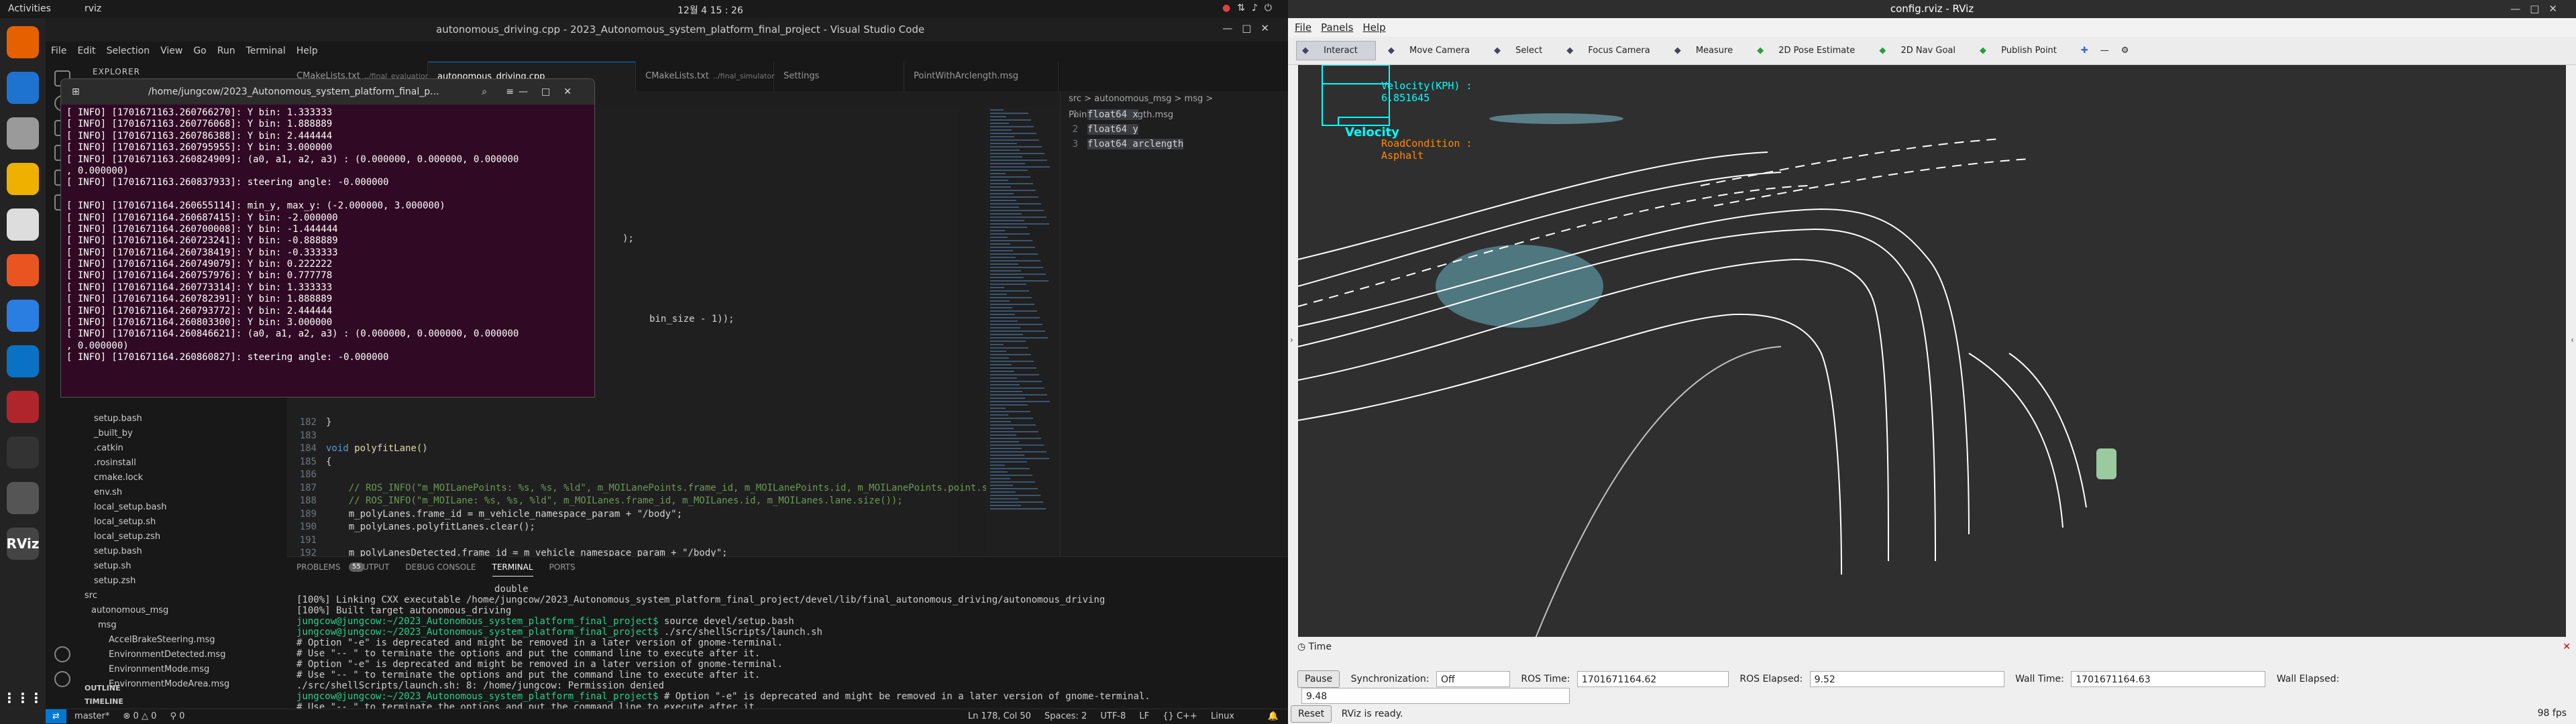 This screenshot has width=2576, height=724. I want to click on file-tree-item: msg, so click(183, 625).